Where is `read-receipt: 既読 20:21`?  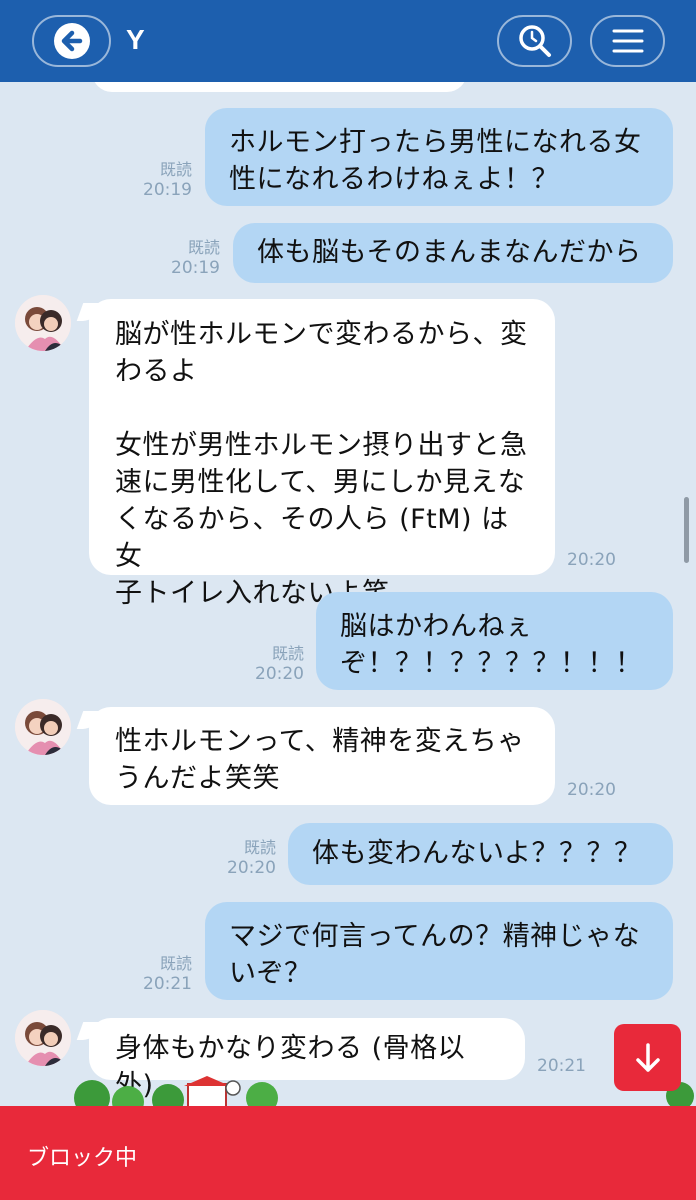
read-receipt: 既読 20:21 is located at coordinates (156, 974).